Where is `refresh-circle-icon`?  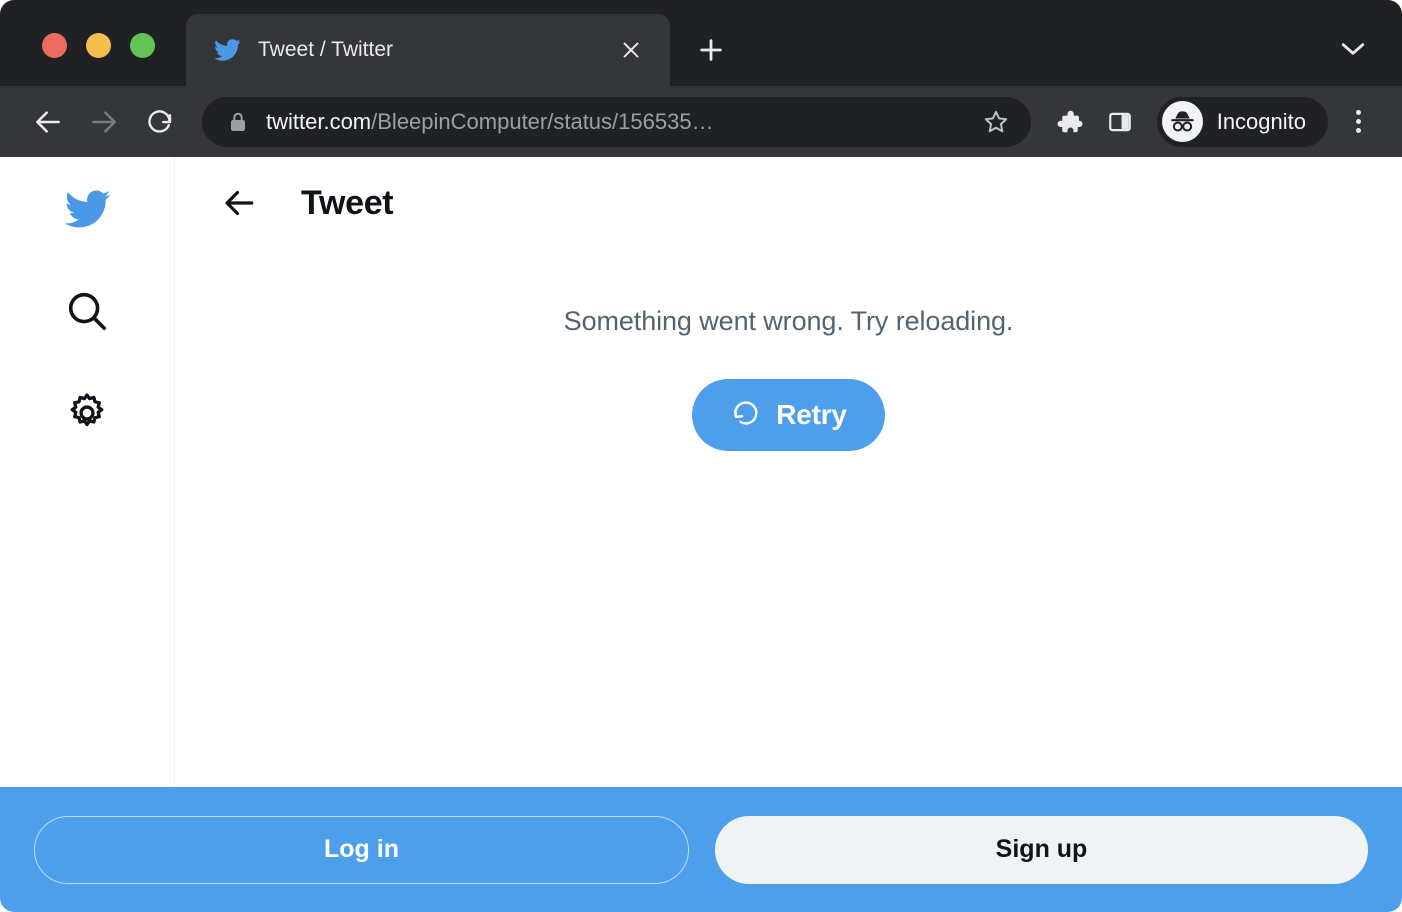 refresh-circle-icon is located at coordinates (745, 415).